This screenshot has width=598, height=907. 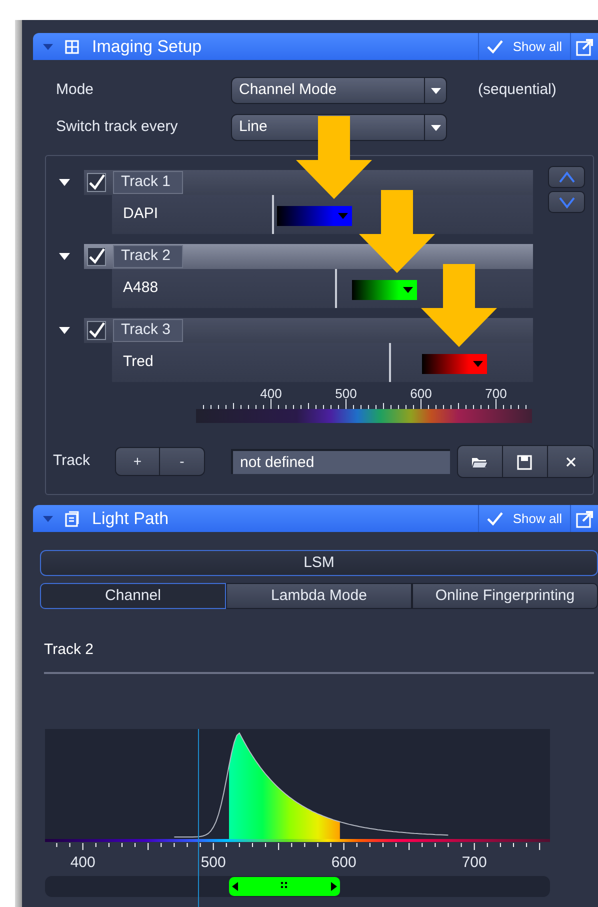 What do you see at coordinates (117, 127) in the screenshot?
I see `field-label: Switch track every` at bounding box center [117, 127].